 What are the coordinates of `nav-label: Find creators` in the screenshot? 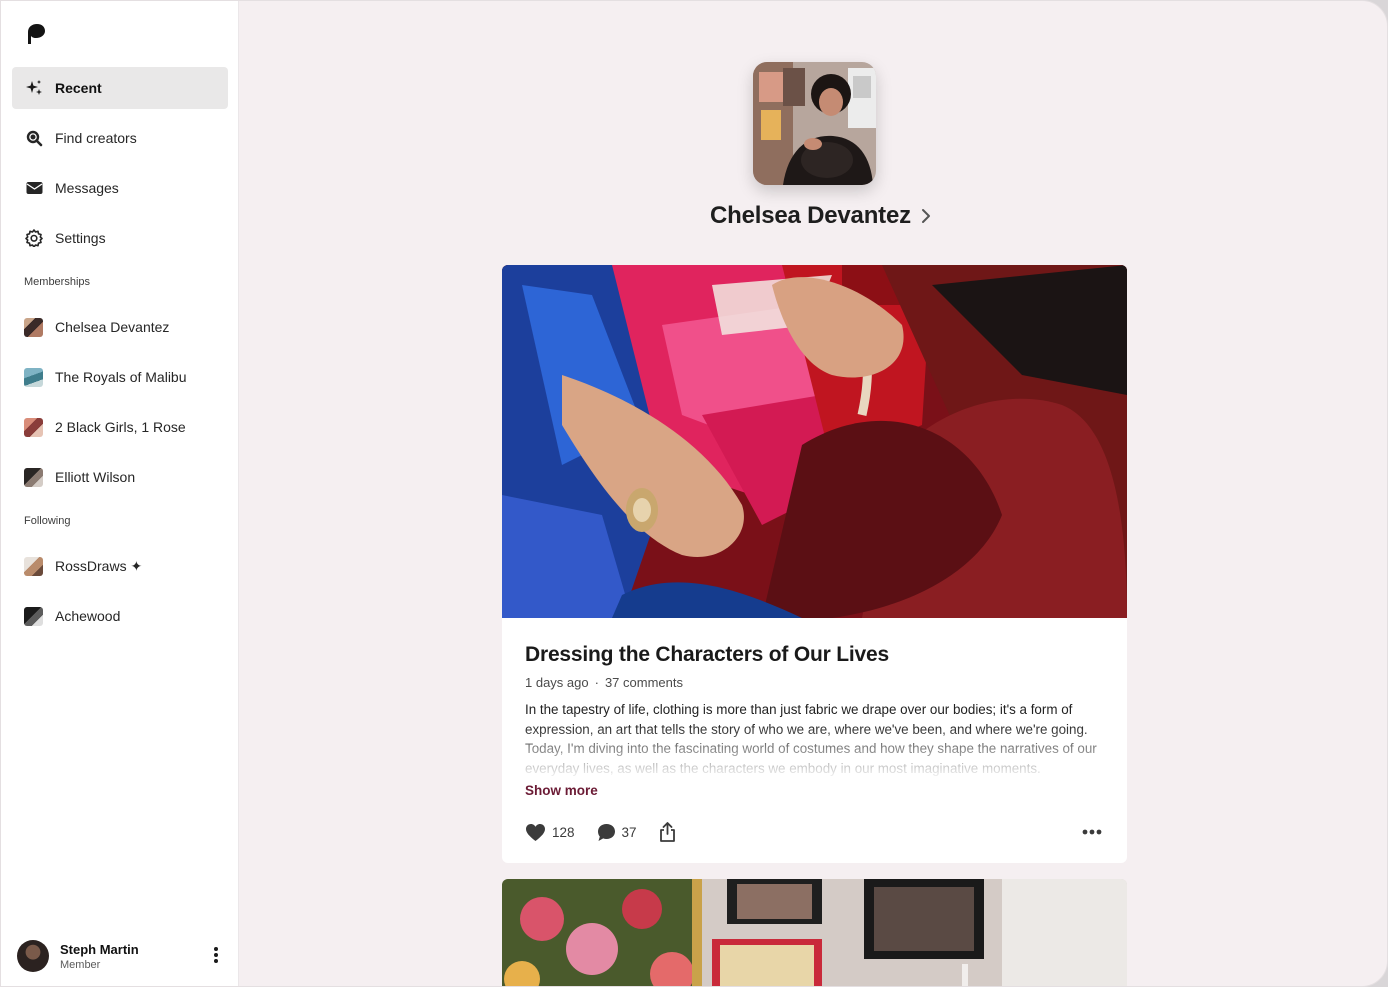 It's located at (96, 138).